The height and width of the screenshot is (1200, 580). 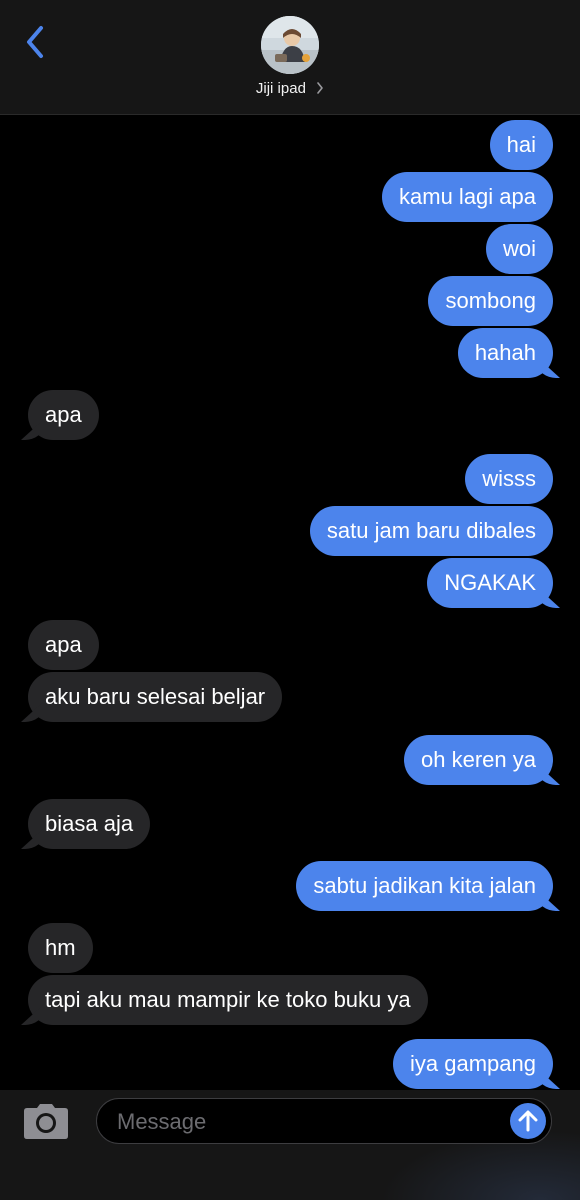 I want to click on message-bubble-outgoing: sombong, so click(x=490, y=301).